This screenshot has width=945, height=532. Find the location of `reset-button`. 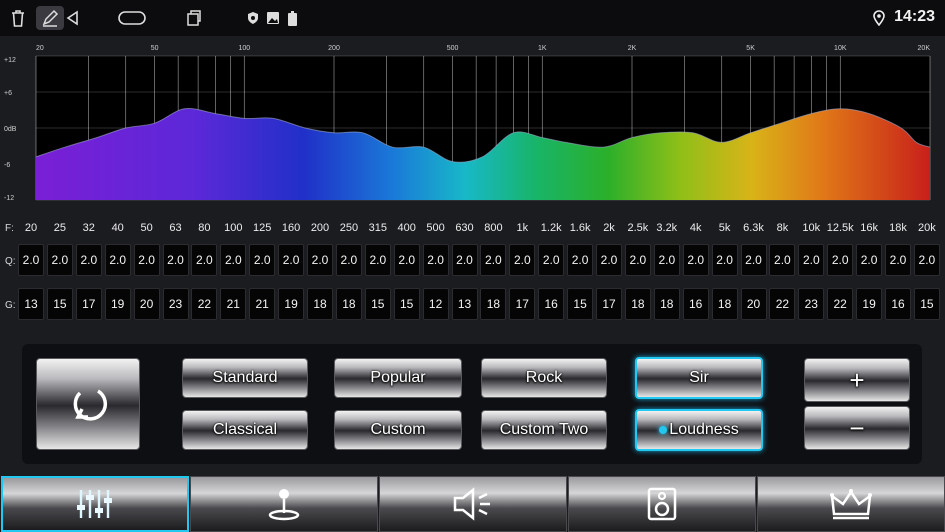

reset-button is located at coordinates (88, 404).